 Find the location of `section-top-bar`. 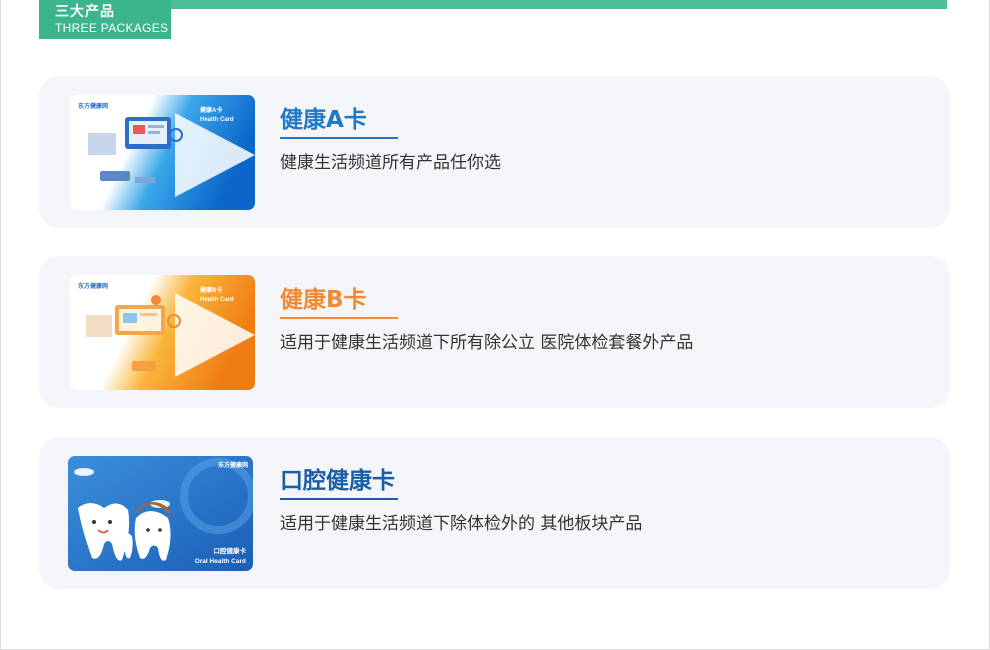

section-top-bar is located at coordinates (493, 4).